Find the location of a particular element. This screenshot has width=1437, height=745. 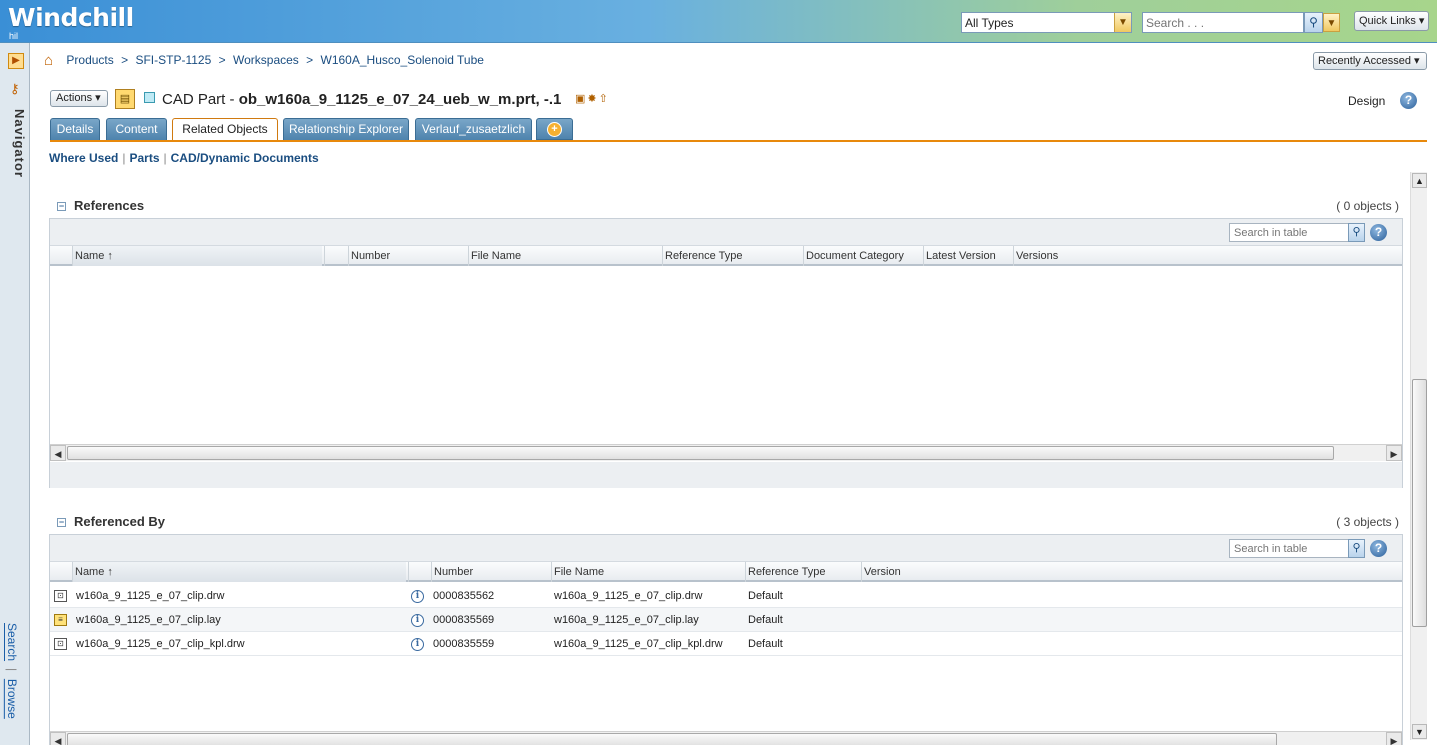

key-icon: ⚷ is located at coordinates (15, 89).